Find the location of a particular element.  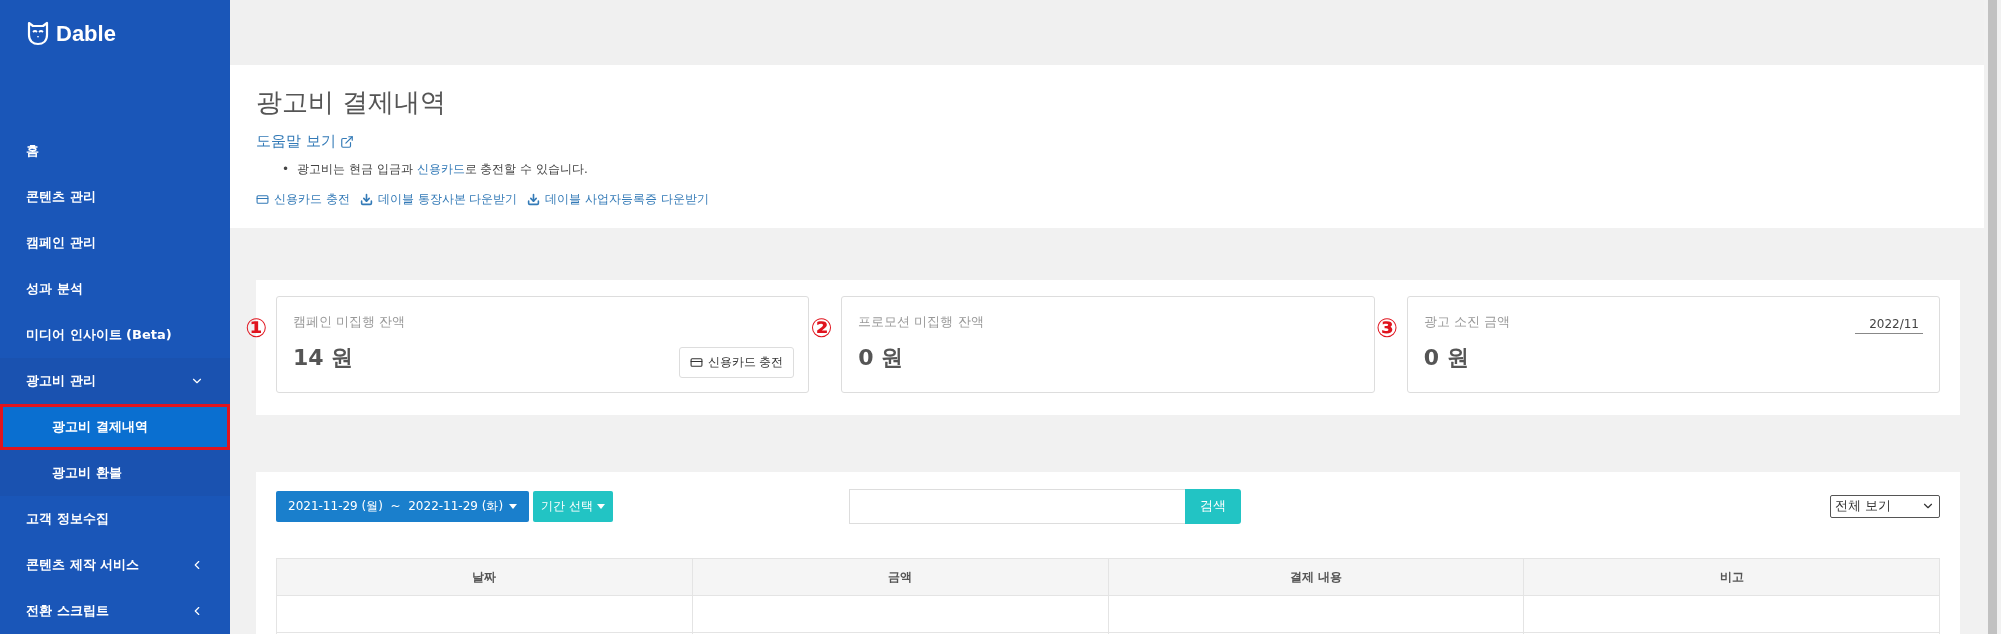

annotation-number: ③ is located at coordinates (1386, 328).